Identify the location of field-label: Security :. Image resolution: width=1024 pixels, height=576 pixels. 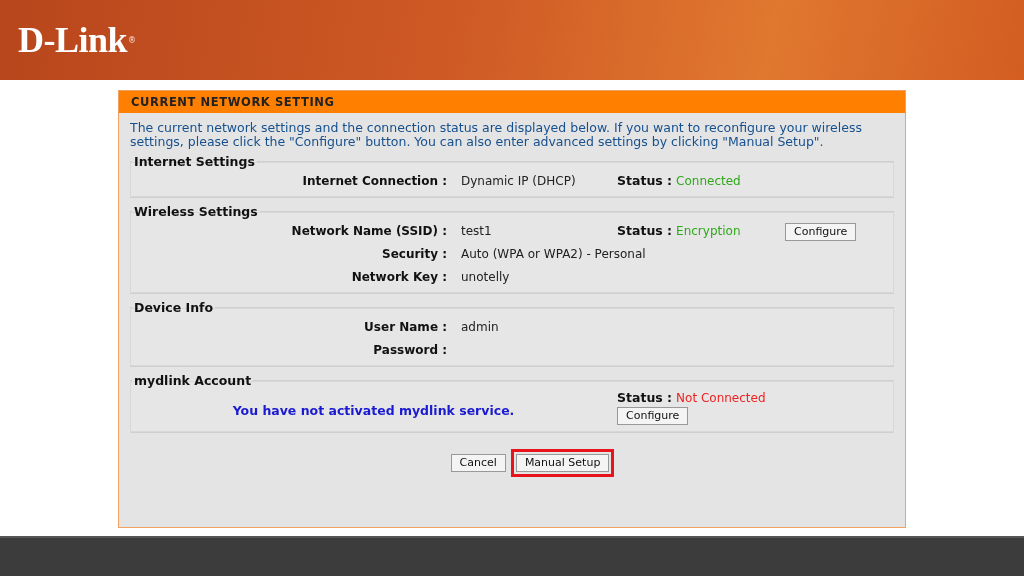
(414, 253).